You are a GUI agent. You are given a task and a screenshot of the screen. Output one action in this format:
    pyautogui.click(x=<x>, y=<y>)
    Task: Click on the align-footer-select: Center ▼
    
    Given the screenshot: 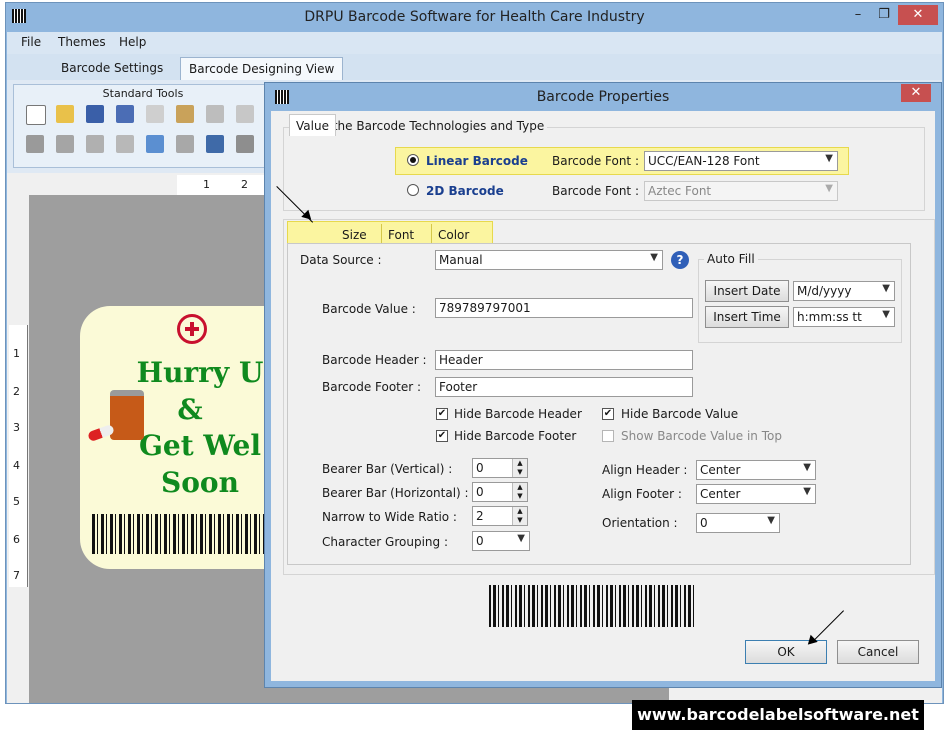 What is the action you would take?
    pyautogui.click(x=756, y=494)
    